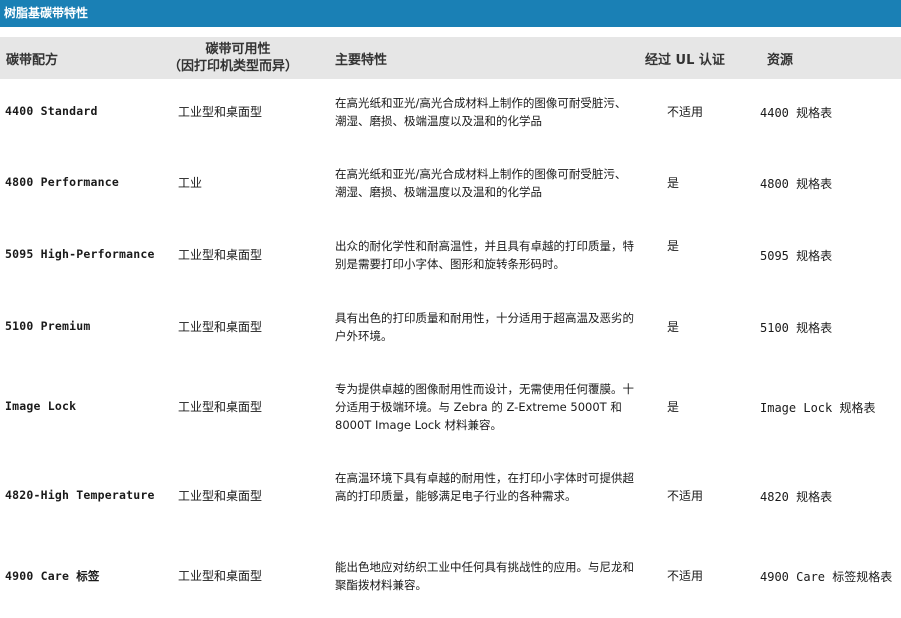 Image resolution: width=901 pixels, height=618 pixels. What do you see at coordinates (190, 183) in the screenshot?
I see `printer-usage: 工业` at bounding box center [190, 183].